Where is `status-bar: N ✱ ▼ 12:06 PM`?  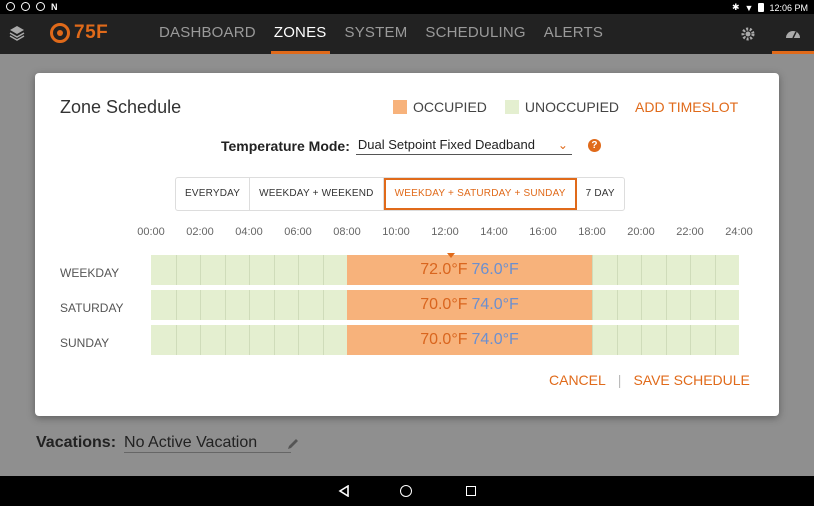 status-bar: N ✱ ▼ 12:06 PM is located at coordinates (407, 7).